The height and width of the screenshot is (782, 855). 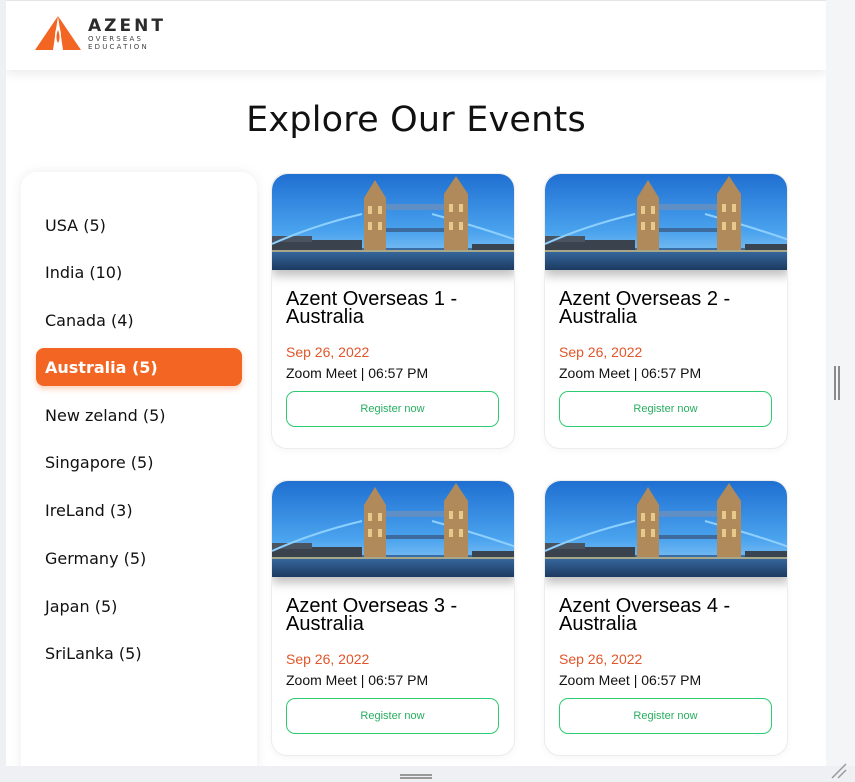 What do you see at coordinates (127, 25) in the screenshot?
I see `logo-title: AZENT` at bounding box center [127, 25].